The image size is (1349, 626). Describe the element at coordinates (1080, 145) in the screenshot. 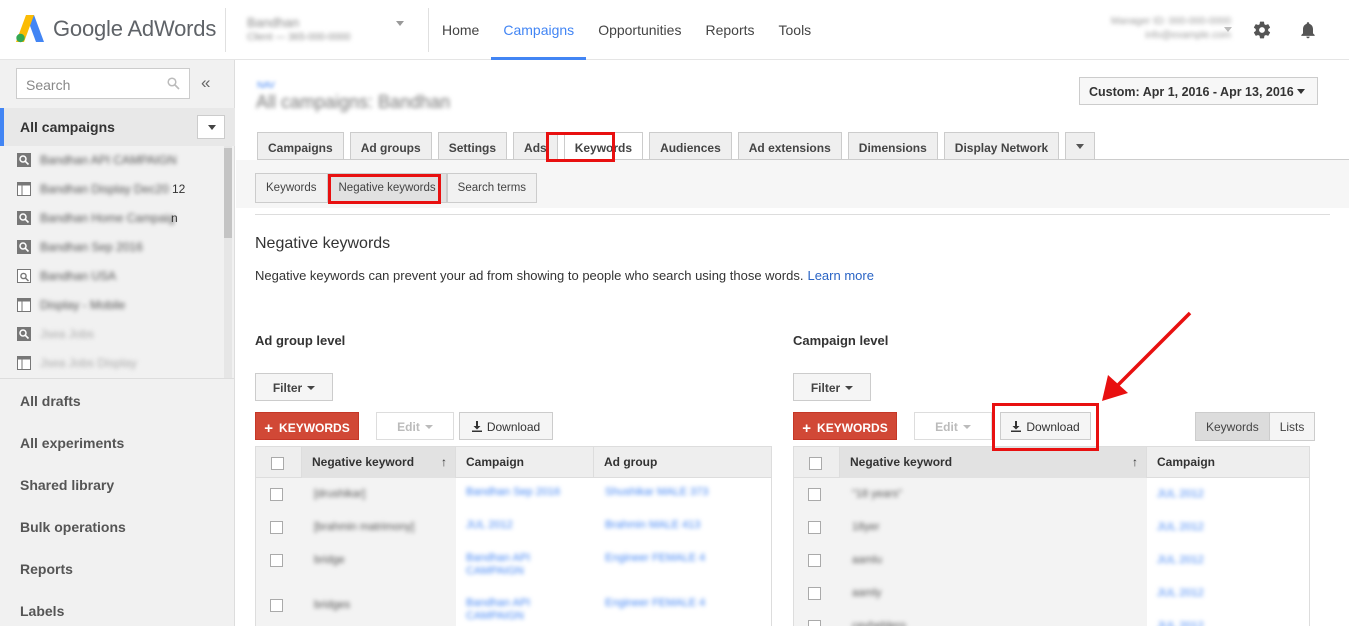

I see `more-tabs-dropdown` at that location.